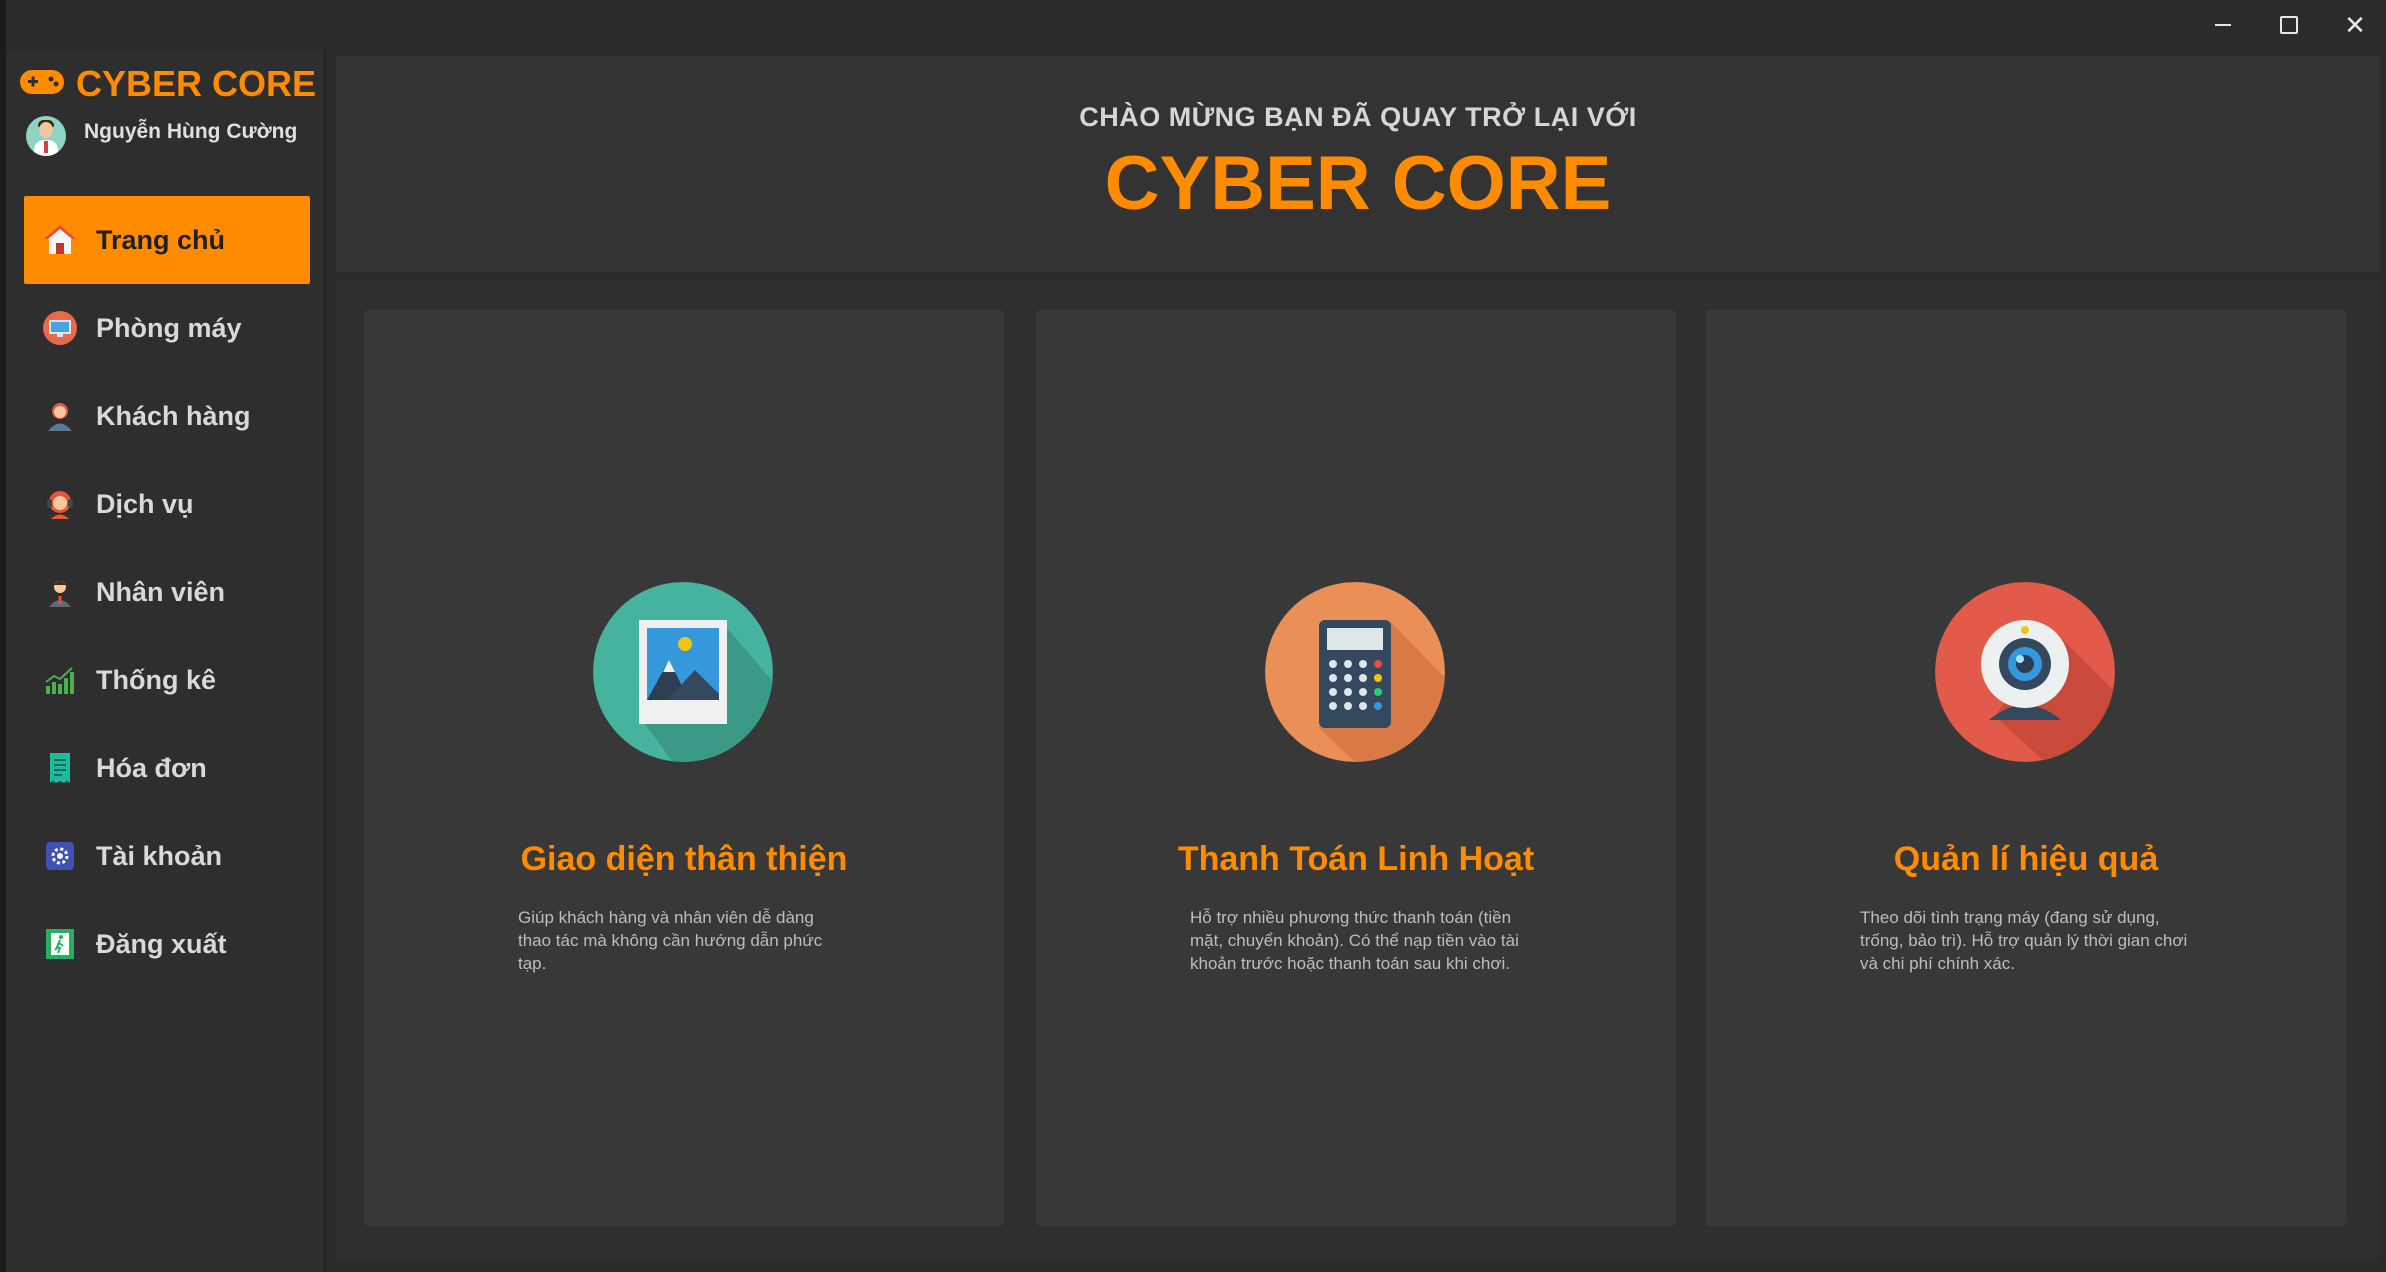 The width and height of the screenshot is (2386, 1272). Describe the element at coordinates (1196, 25) in the screenshot. I see `title-bar: ✕` at that location.